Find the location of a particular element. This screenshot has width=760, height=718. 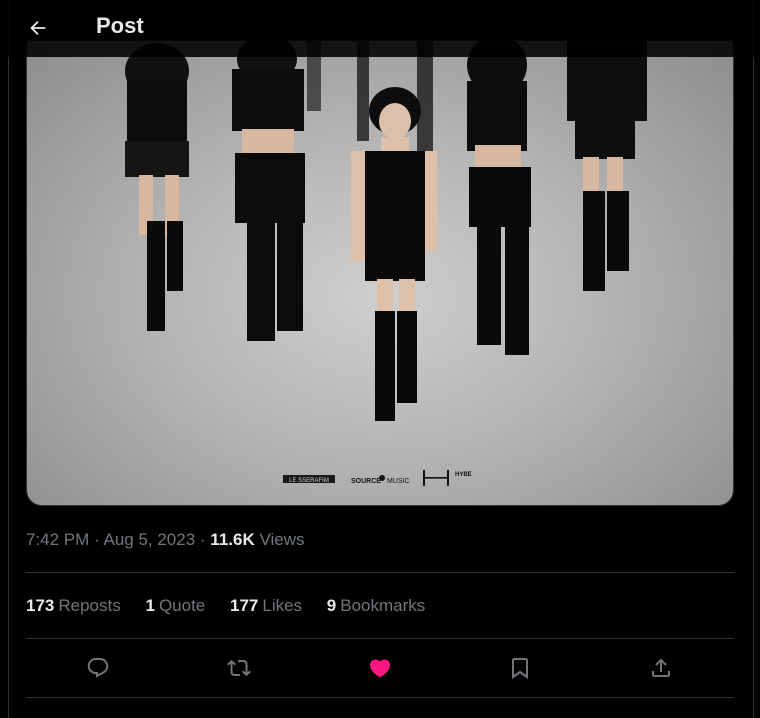

back-button is located at coordinates (38, 28).